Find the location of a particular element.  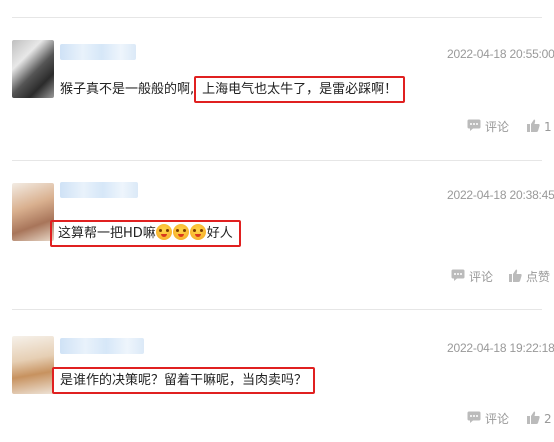

comment-text-plain: 猴子真不是一般般的啊, is located at coordinates (127, 89).